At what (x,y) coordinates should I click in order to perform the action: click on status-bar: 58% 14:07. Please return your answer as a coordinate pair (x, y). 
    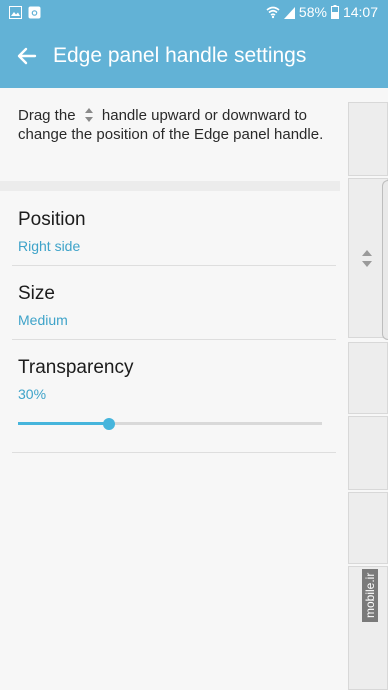
    Looking at the image, I should click on (194, 13).